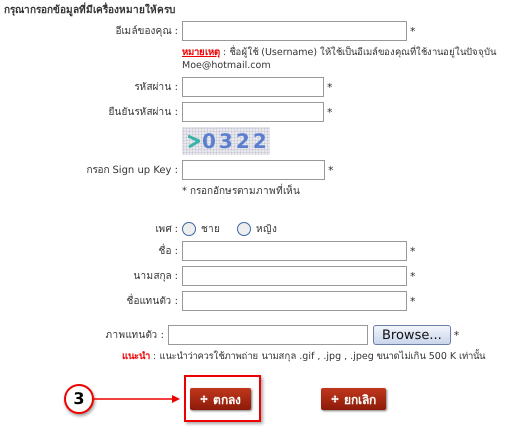 Image resolution: width=531 pixels, height=436 pixels. Describe the element at coordinates (146, 31) in the screenshot. I see `field-label: อีเมล์ของคุณ :` at that location.